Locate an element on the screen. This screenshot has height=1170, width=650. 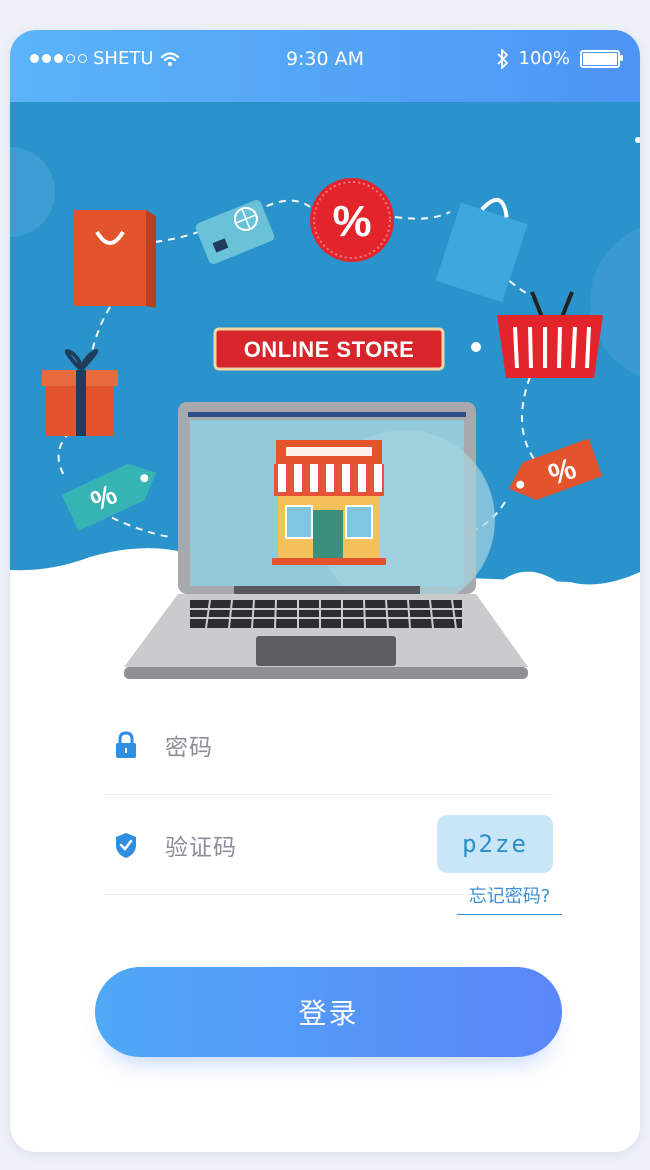
lock-icon is located at coordinates (126, 744).